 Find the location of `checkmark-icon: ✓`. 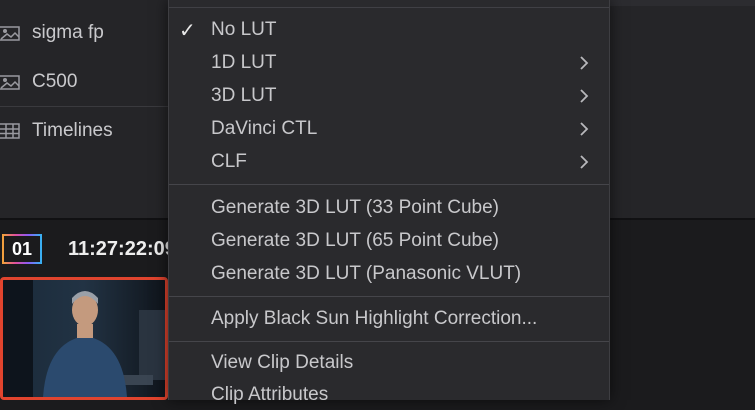

checkmark-icon: ✓ is located at coordinates (187, 30).